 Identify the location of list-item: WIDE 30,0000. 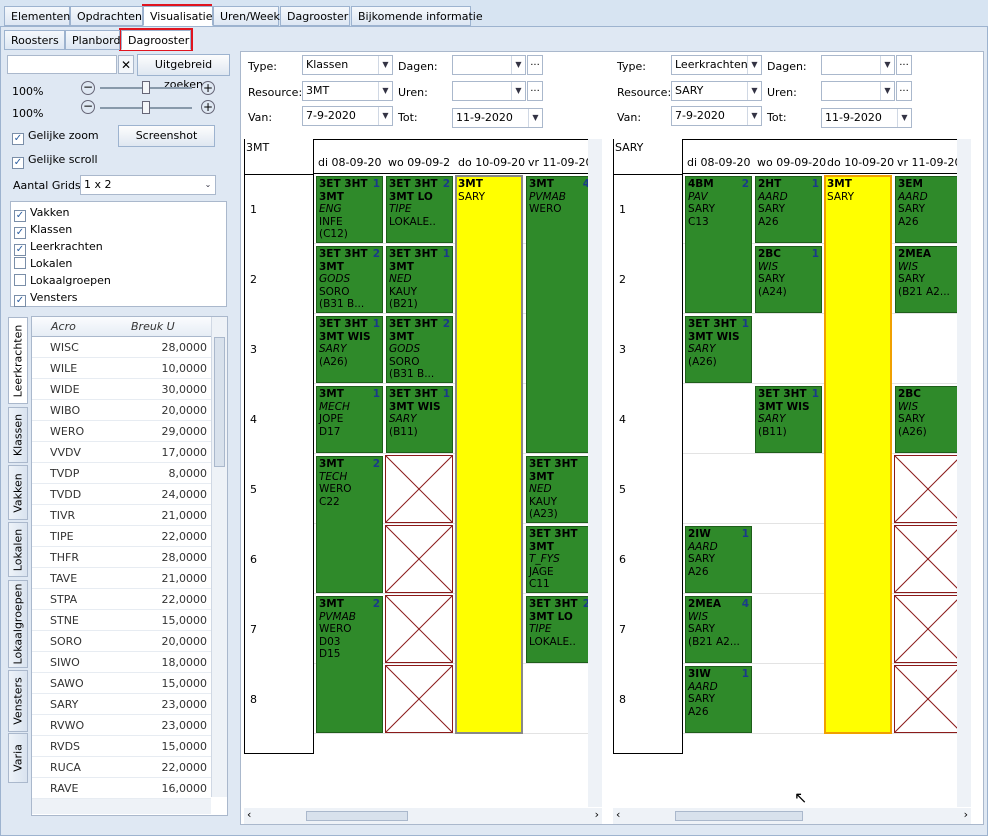
(121, 389).